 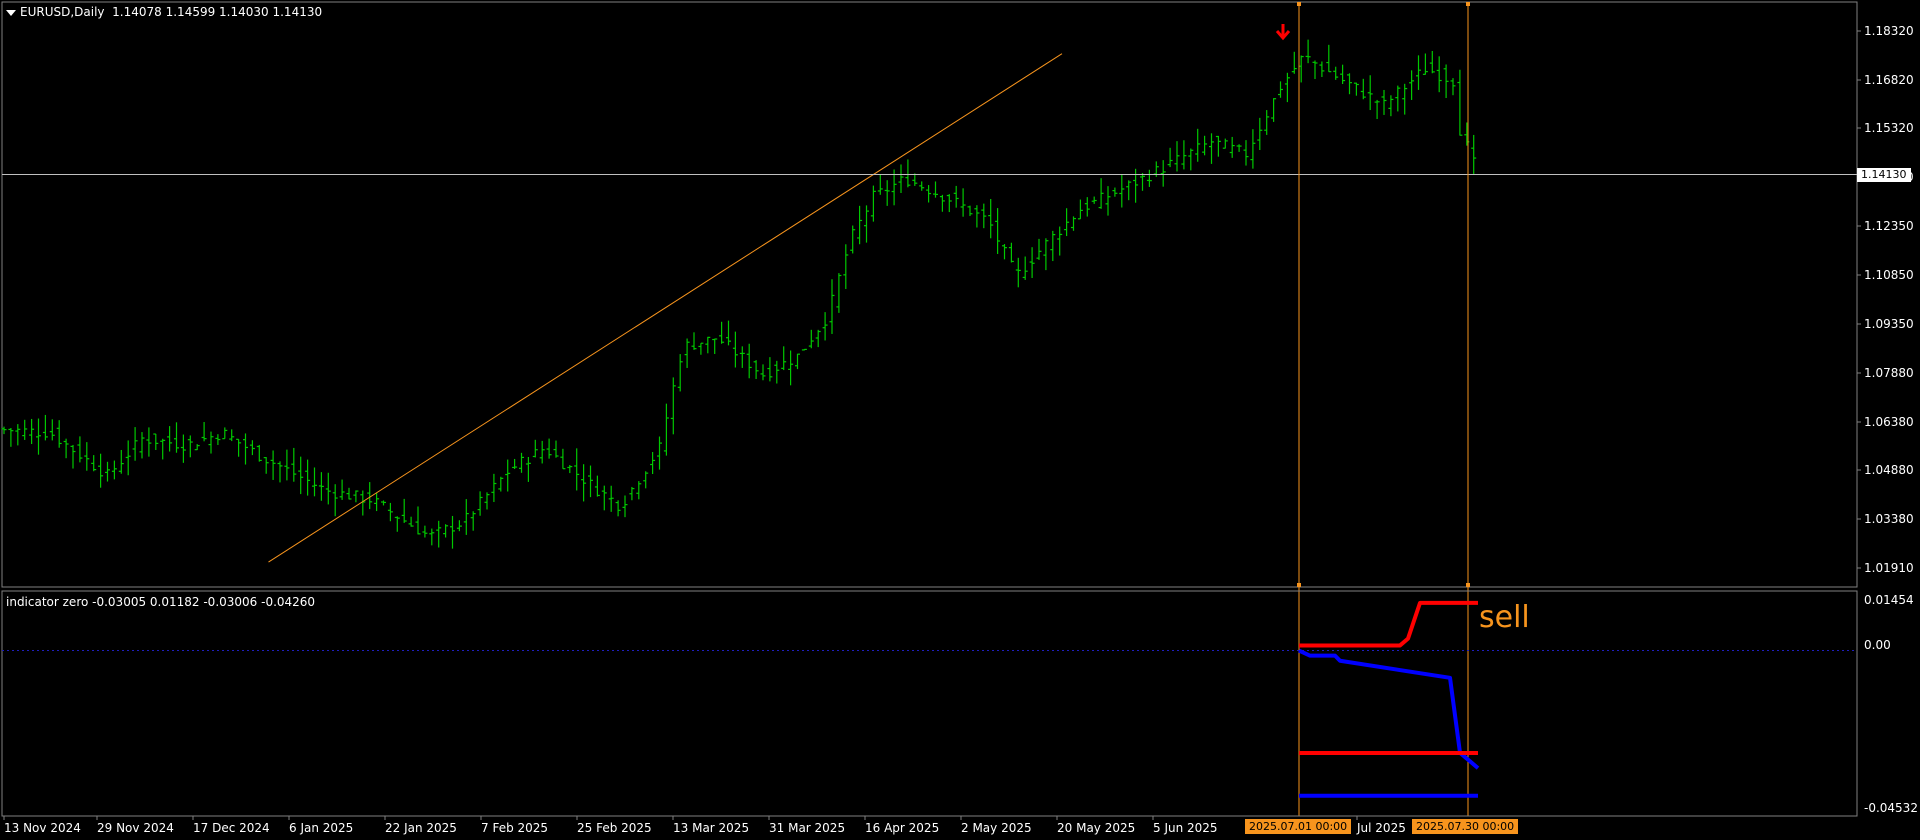 What do you see at coordinates (231, 828) in the screenshot?
I see `time-axis-label: 17 Dec 2024` at bounding box center [231, 828].